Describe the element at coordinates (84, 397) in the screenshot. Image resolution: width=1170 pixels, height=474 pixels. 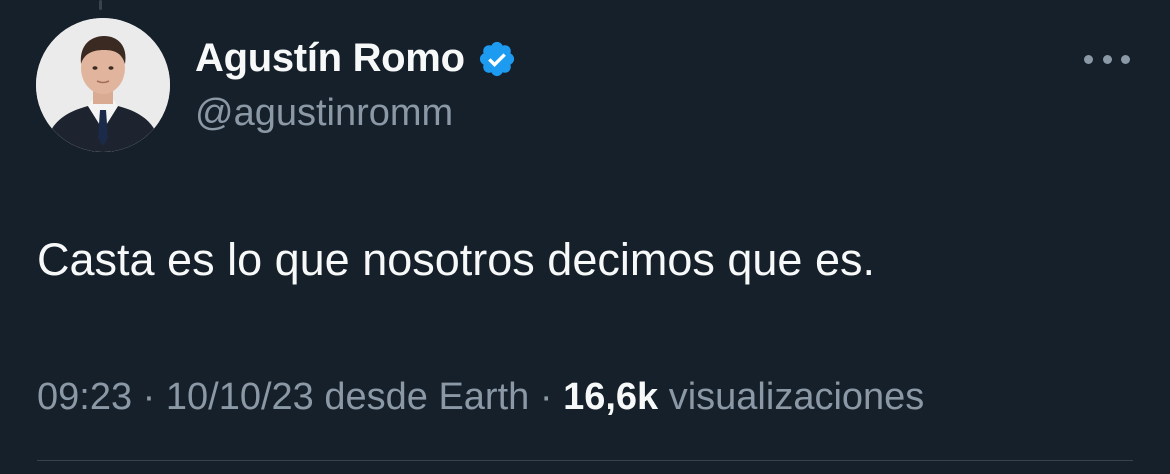
I see `tweet-time: 09:23` at that location.